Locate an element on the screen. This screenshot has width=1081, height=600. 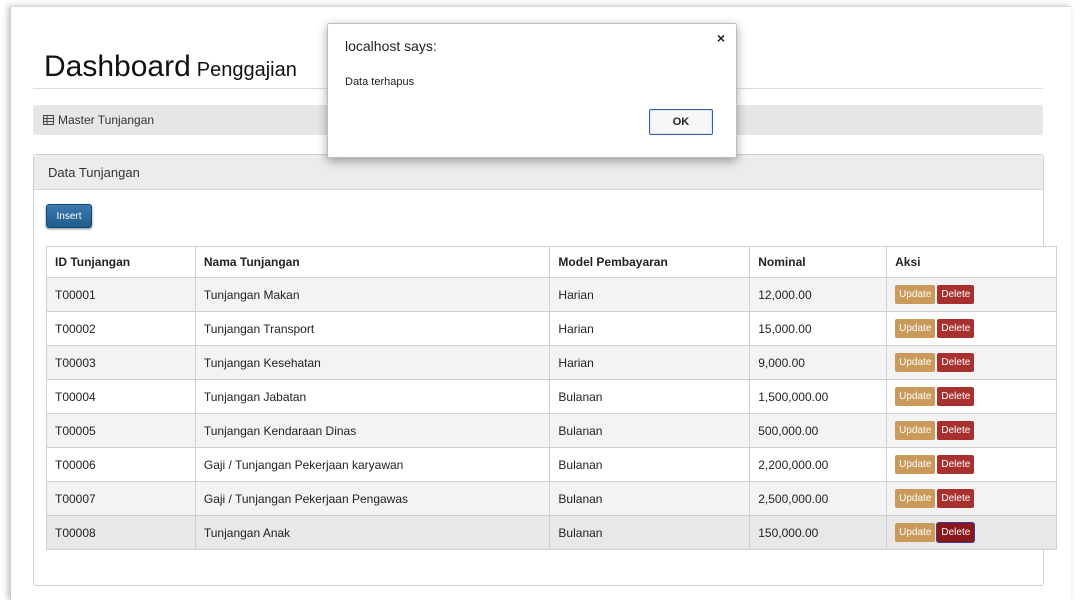
cell-nama: Tunjangan Anak is located at coordinates (372, 532).